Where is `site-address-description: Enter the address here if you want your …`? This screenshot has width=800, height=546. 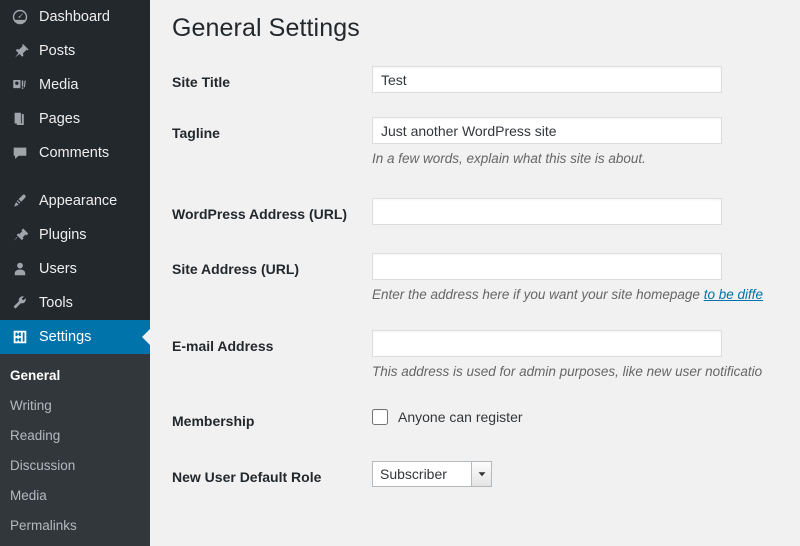
site-address-description: Enter the address here if you want your … is located at coordinates (586, 295).